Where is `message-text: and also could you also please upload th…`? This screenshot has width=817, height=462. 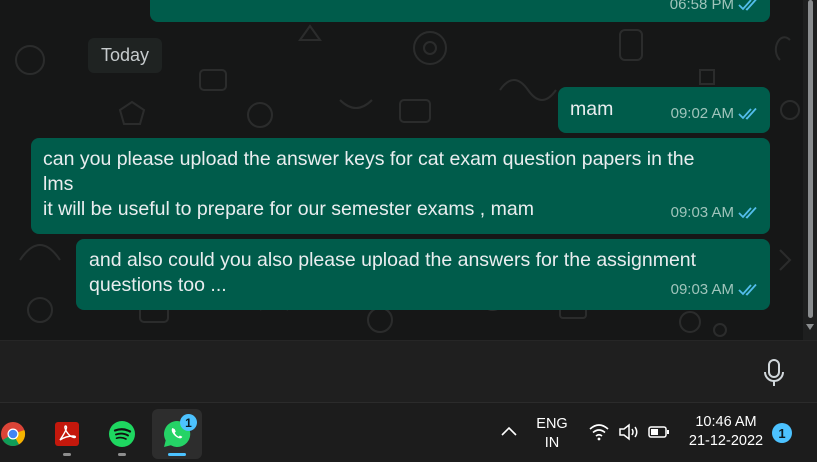
message-text: and also could you also please upload th… is located at coordinates (393, 272).